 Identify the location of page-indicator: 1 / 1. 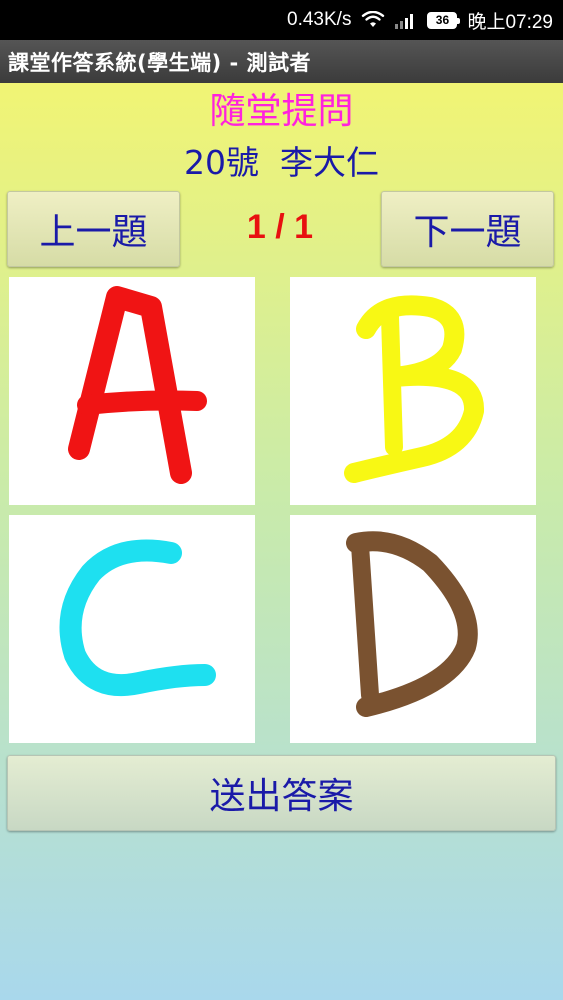
(280, 227).